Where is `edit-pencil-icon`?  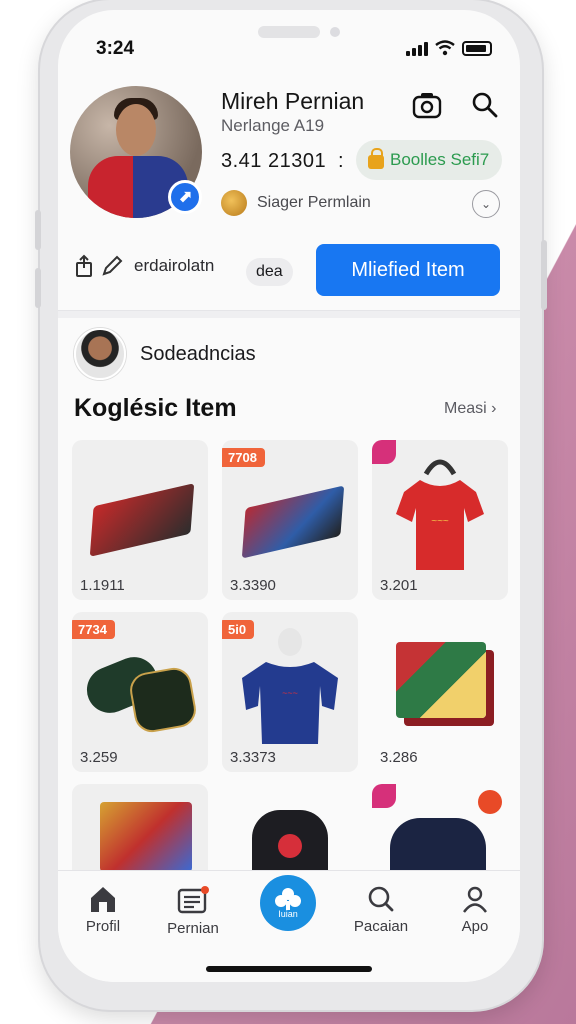
edit-pencil-icon is located at coordinates (112, 266).